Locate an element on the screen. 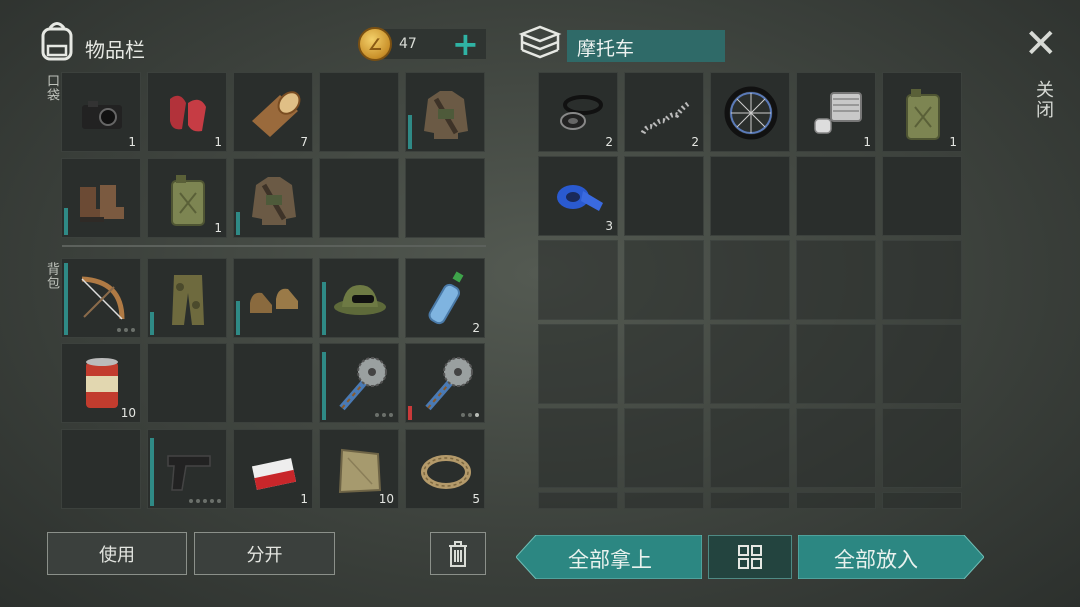  gasket-icon is located at coordinates (579, 113).